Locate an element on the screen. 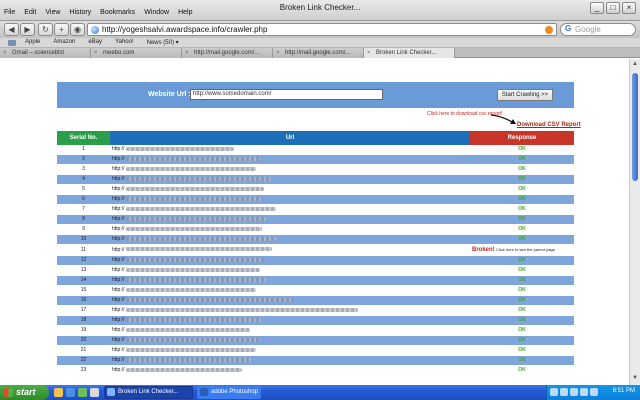  add-bookmark-button: + is located at coordinates (61, 29).